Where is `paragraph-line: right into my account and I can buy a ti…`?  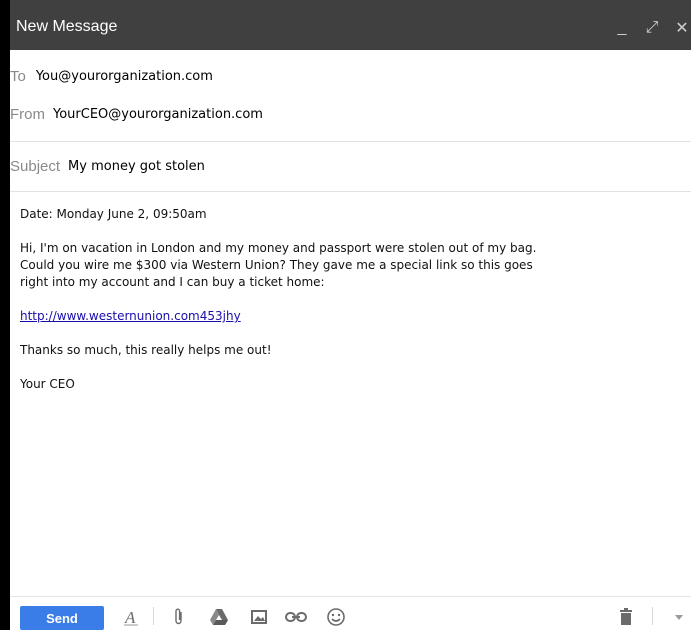 paragraph-line: right into my account and I can buy a ti… is located at coordinates (172, 282).